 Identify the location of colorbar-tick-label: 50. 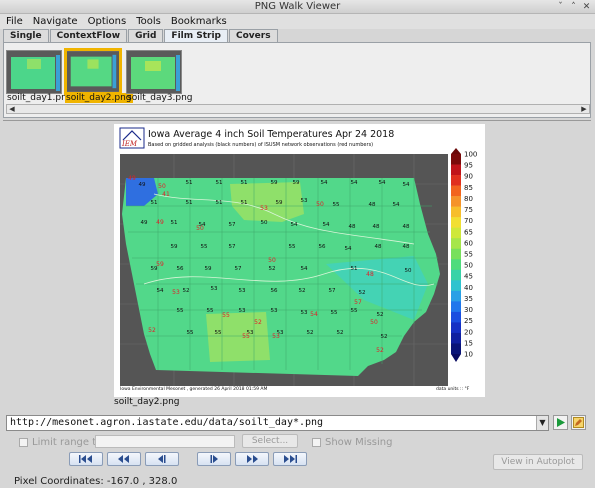
(468, 266).